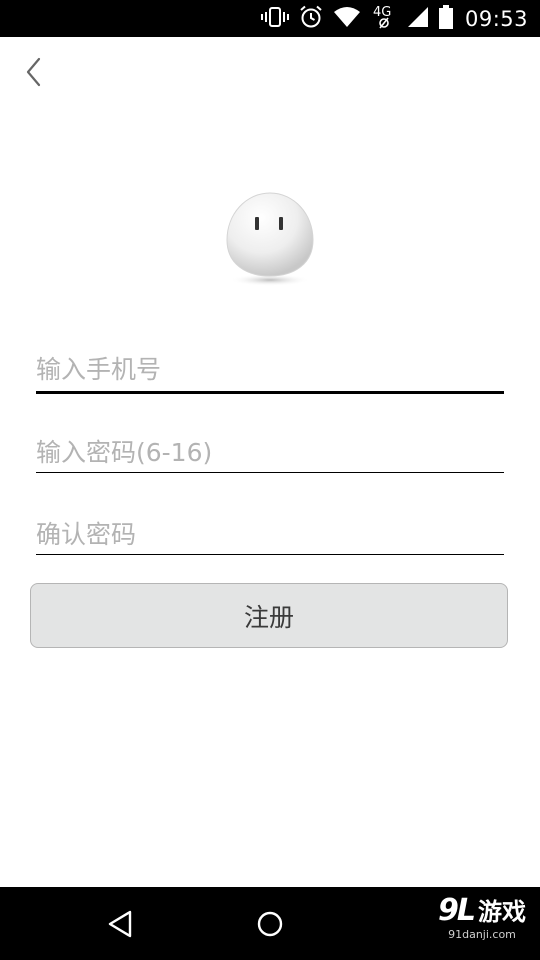 The width and height of the screenshot is (540, 960). What do you see at coordinates (270, 392) in the screenshot?
I see `phone-underline` at bounding box center [270, 392].